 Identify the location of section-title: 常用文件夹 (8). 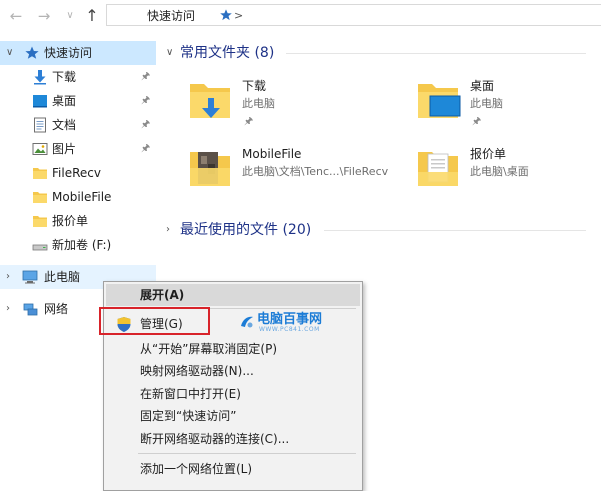
(227, 53).